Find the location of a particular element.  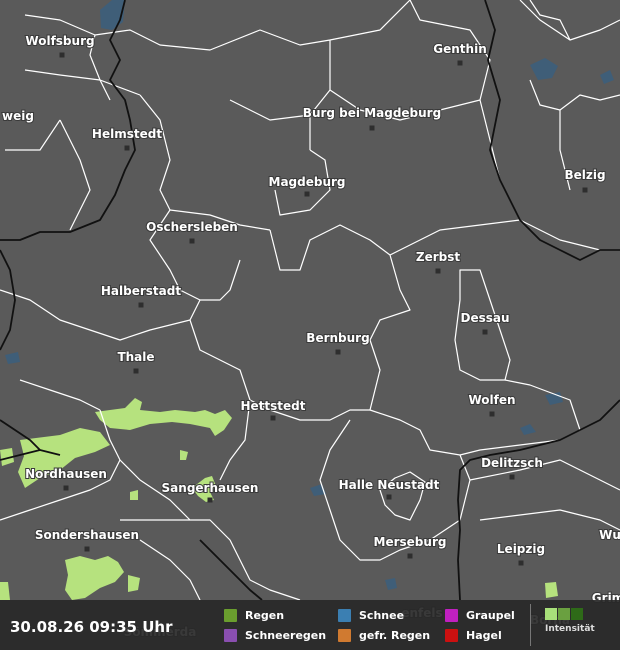

city-marker-leipzig is located at coordinates (521, 563).